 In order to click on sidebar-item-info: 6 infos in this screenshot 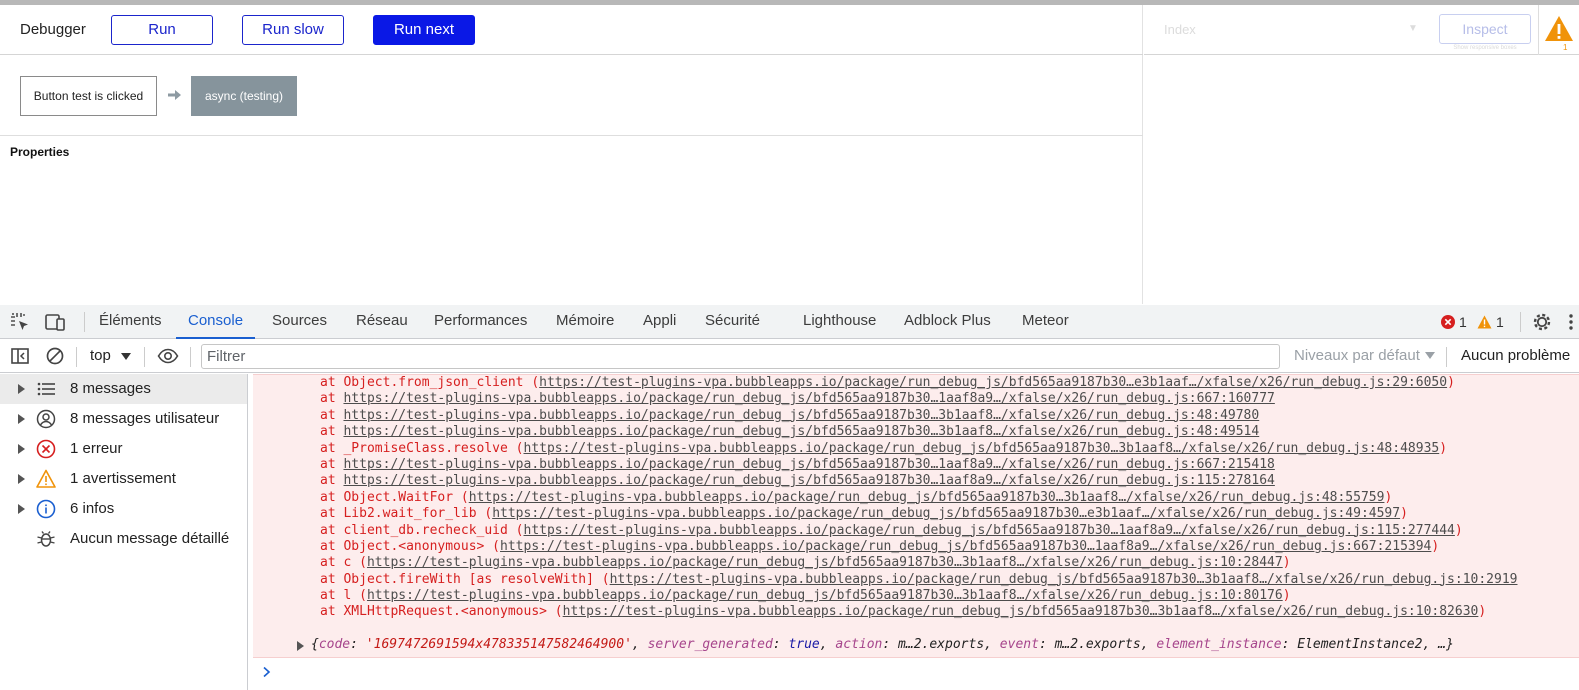, I will do `click(123, 509)`.